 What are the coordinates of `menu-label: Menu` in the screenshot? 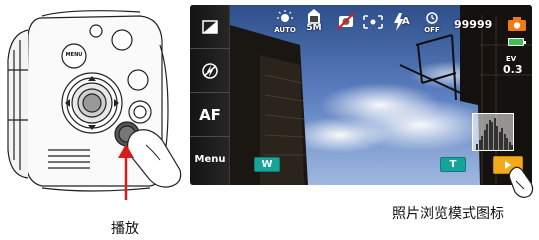 It's located at (210, 159).